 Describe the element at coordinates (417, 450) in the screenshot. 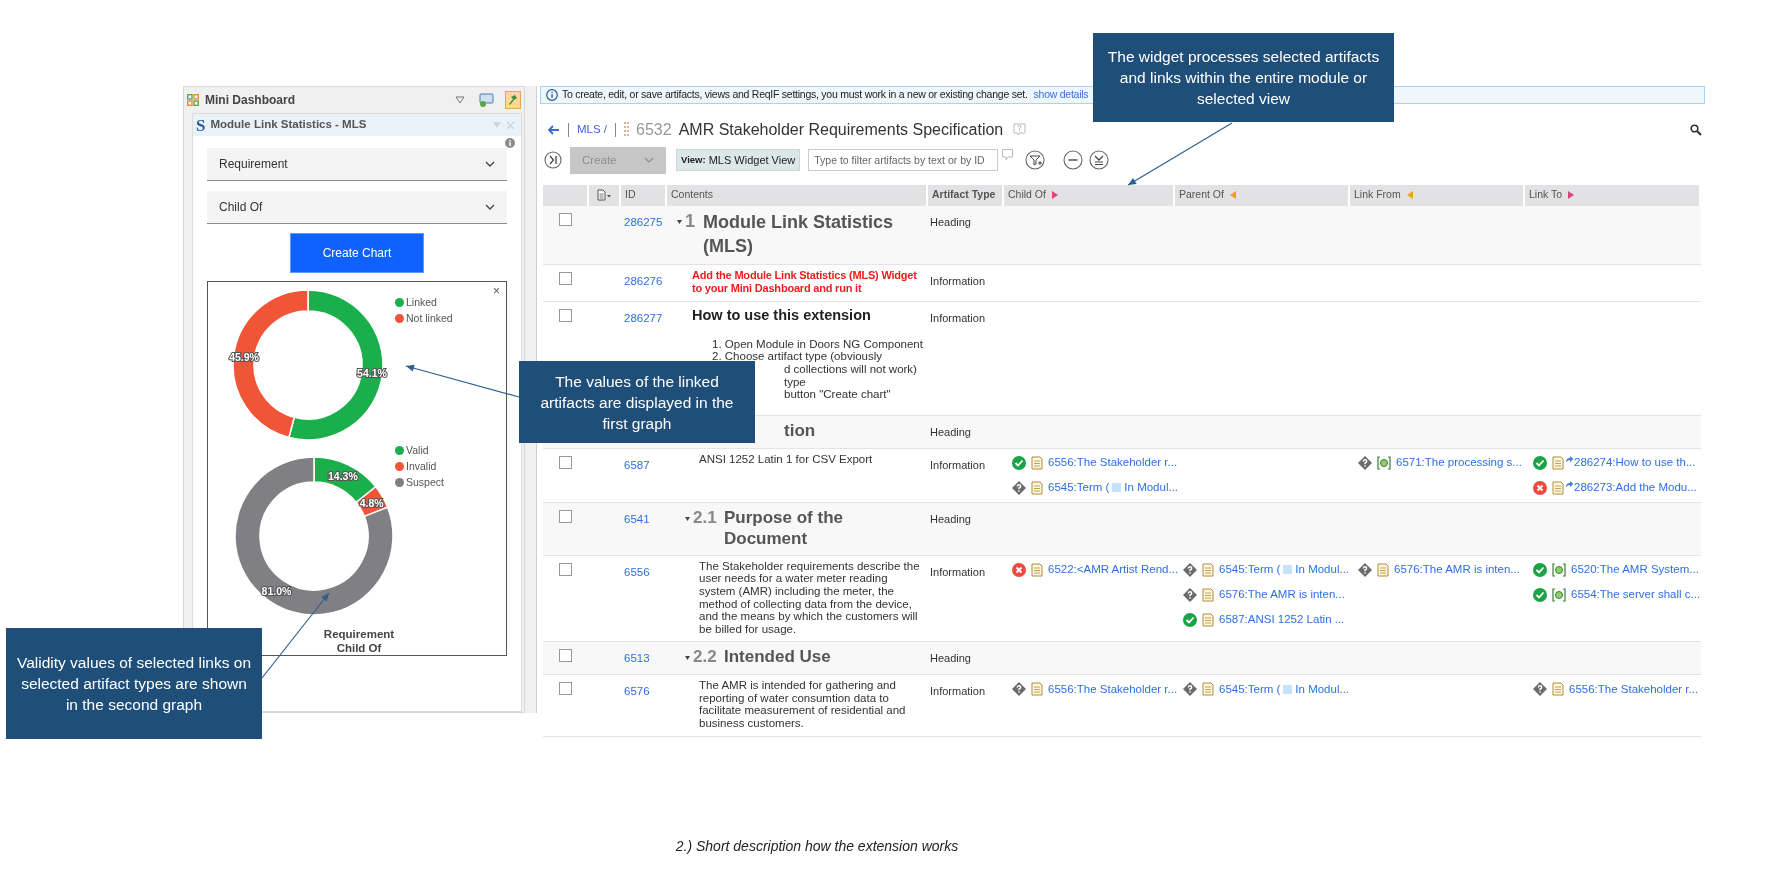

I see `legend-label: Valid` at that location.